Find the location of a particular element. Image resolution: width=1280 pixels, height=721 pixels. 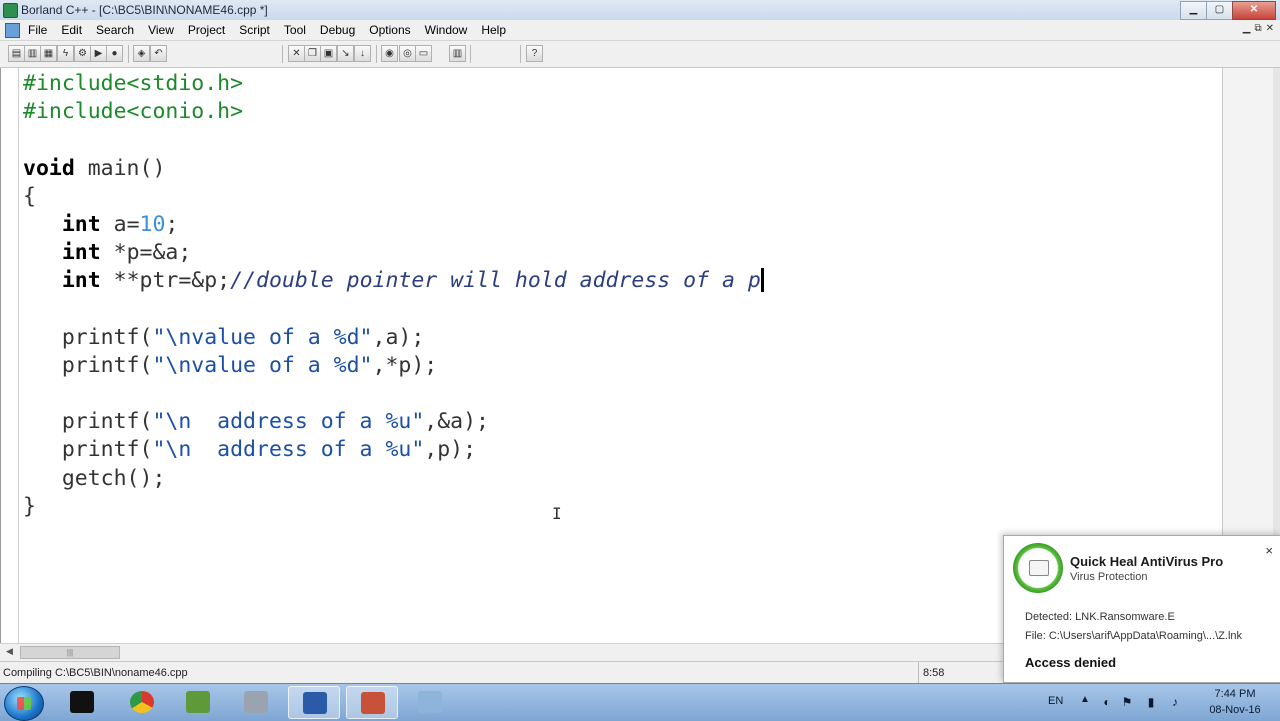

menu-script: Script is located at coordinates (254, 30).